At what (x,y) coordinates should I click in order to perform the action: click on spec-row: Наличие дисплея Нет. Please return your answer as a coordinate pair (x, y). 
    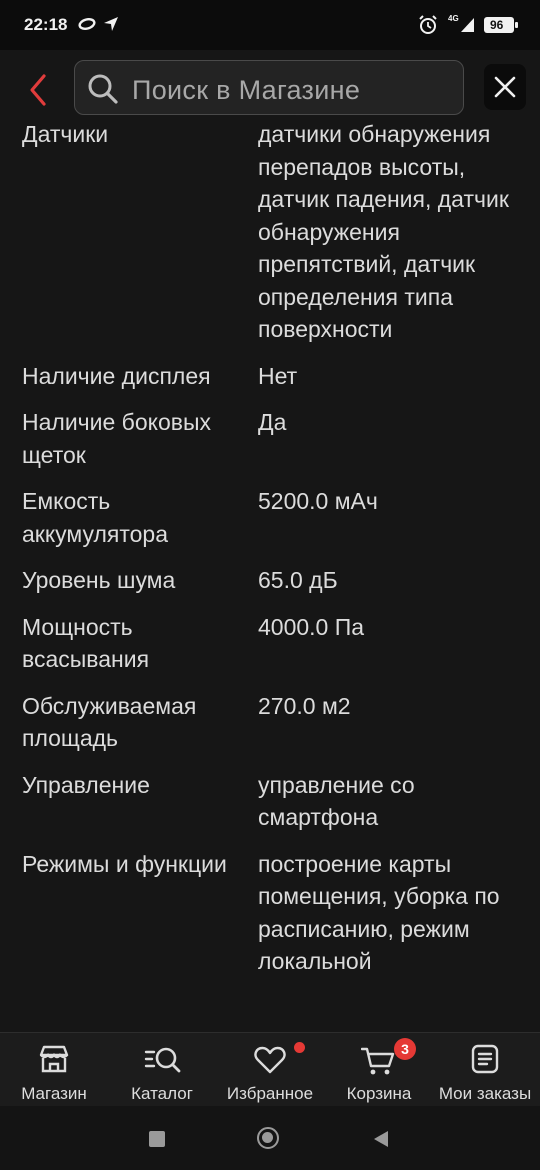
    Looking at the image, I should click on (270, 376).